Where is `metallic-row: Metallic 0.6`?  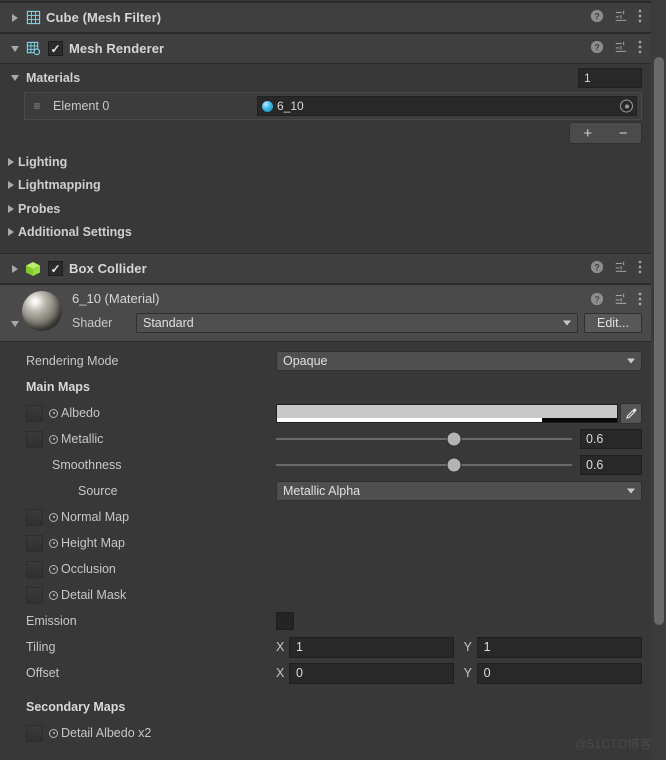
metallic-row: Metallic 0.6 is located at coordinates (333, 439).